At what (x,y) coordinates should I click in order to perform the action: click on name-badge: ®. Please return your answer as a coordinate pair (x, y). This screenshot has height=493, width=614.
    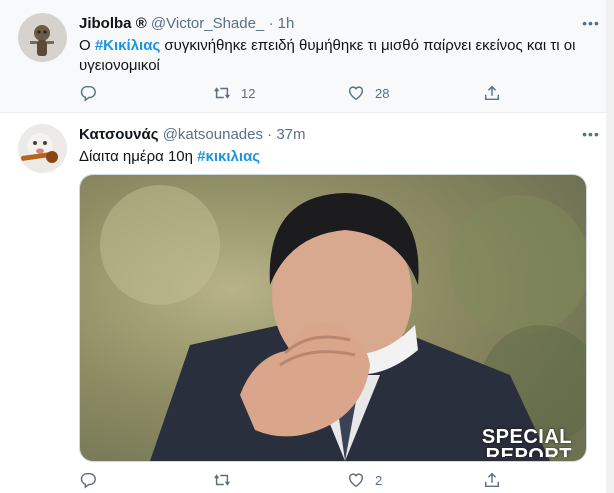
    Looking at the image, I should click on (141, 23).